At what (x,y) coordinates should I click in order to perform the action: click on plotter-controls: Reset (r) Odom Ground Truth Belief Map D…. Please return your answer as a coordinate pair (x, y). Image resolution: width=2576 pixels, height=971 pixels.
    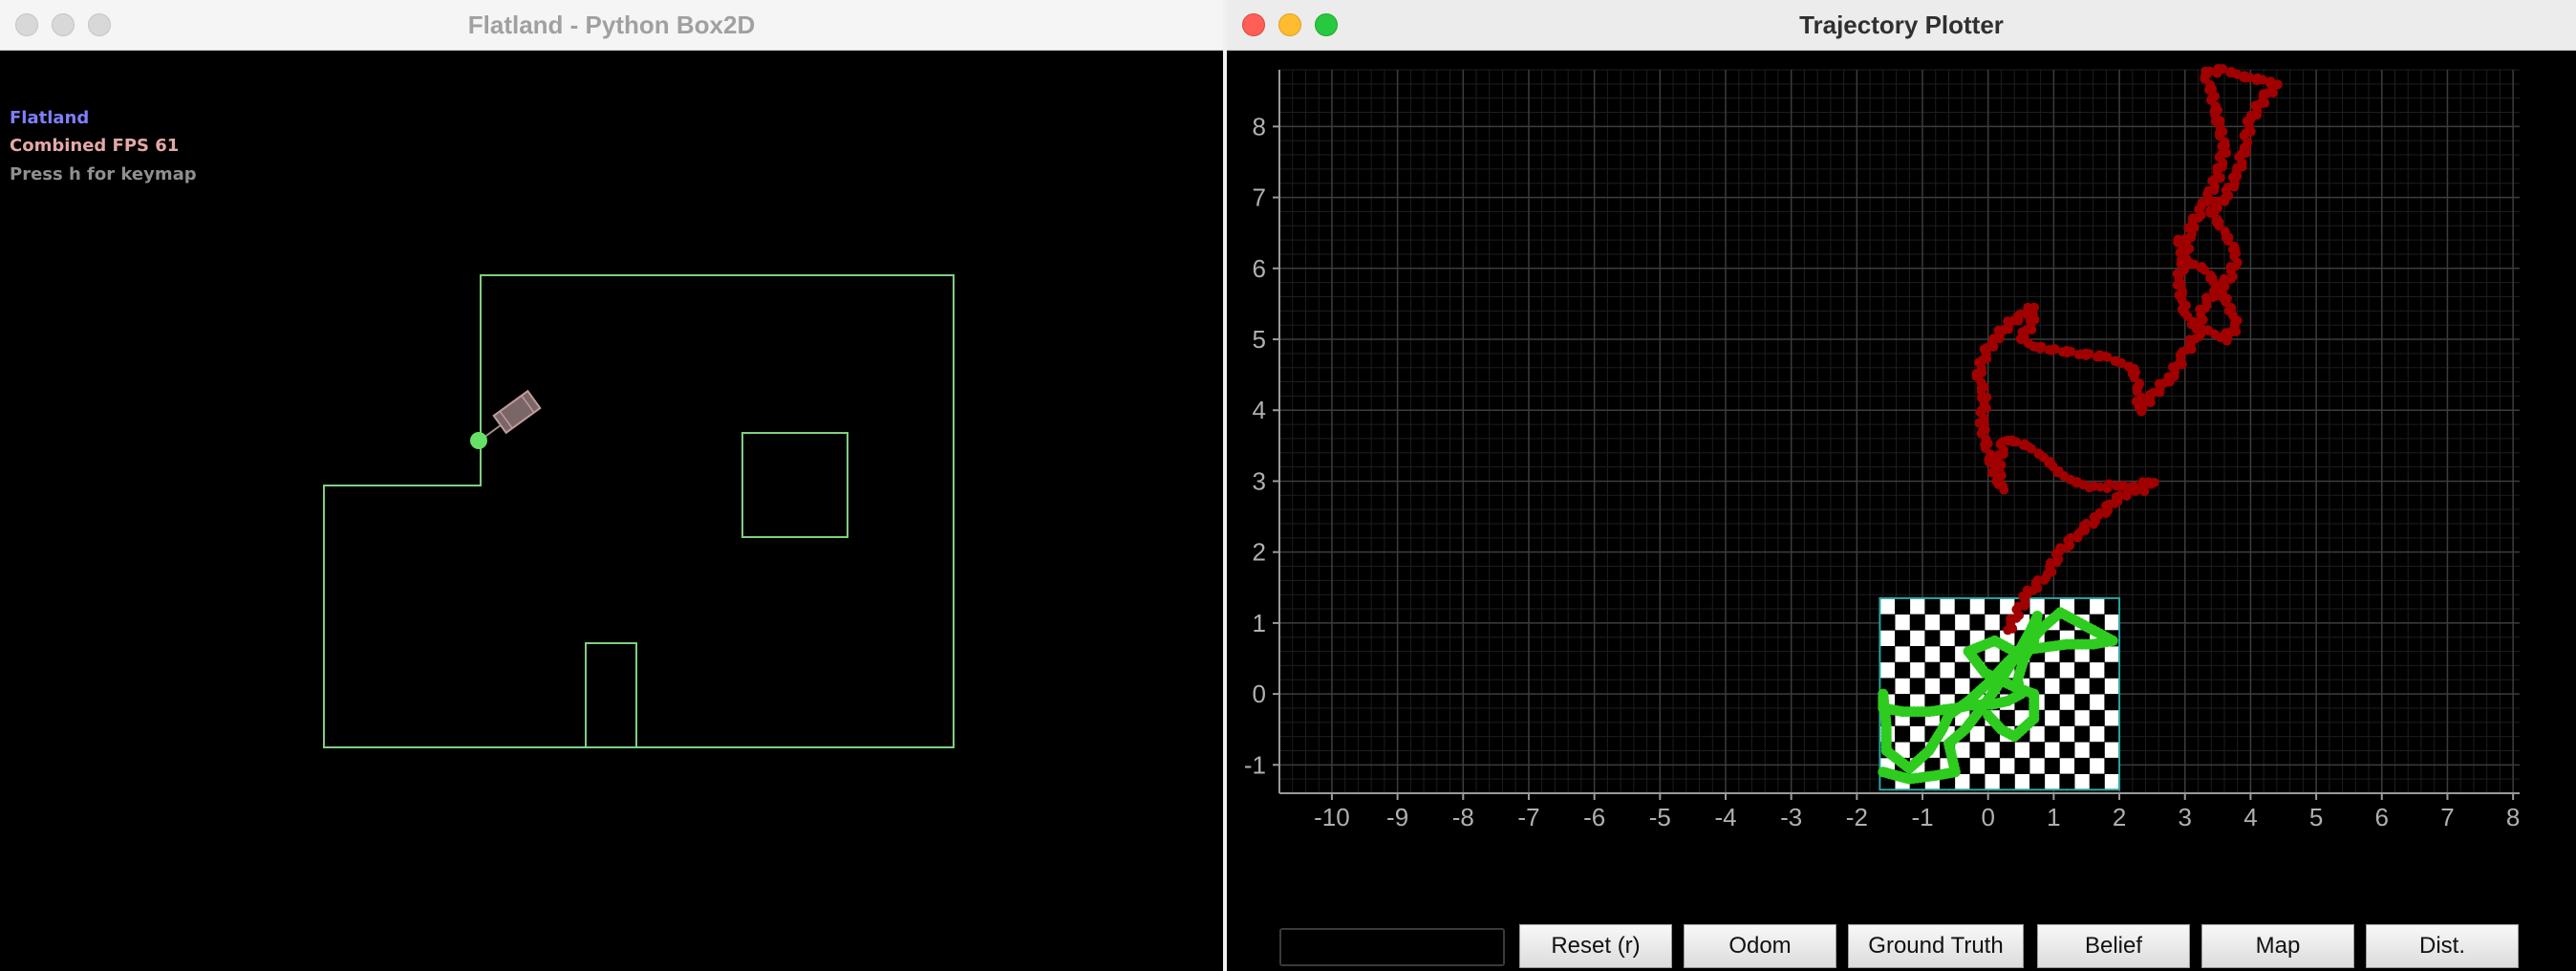
    Looking at the image, I should click on (1901, 946).